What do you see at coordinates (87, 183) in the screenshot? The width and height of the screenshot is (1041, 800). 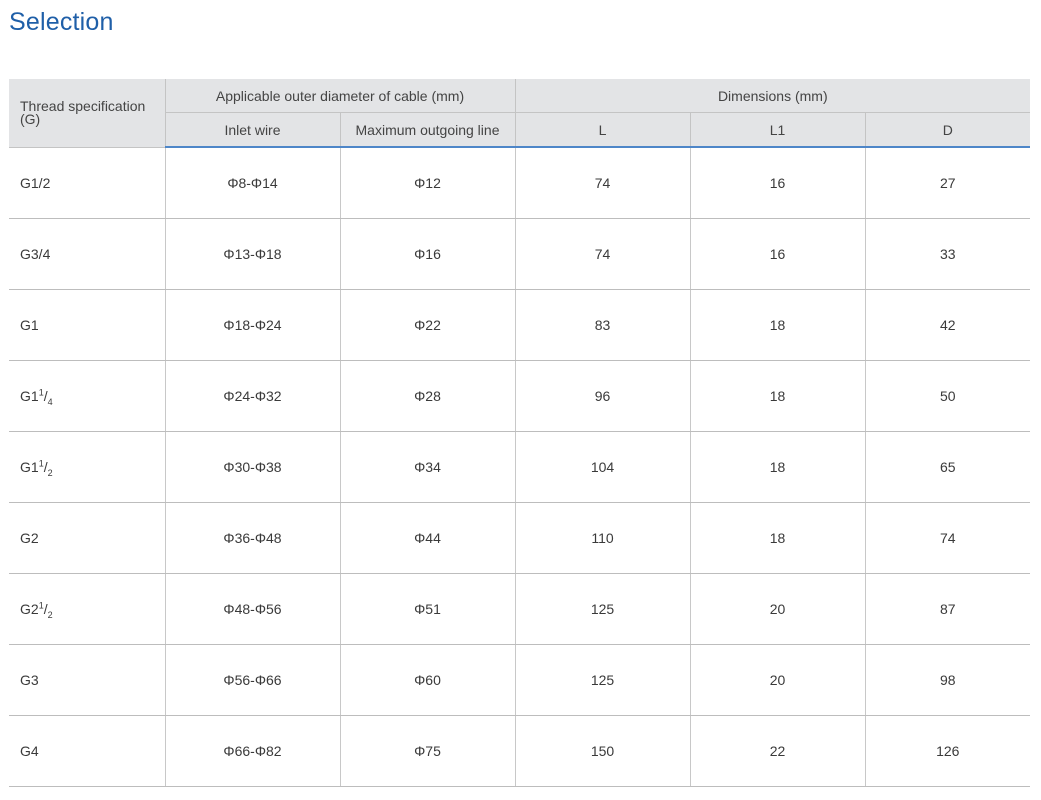 I see `cell-thread-specification: G1/2` at bounding box center [87, 183].